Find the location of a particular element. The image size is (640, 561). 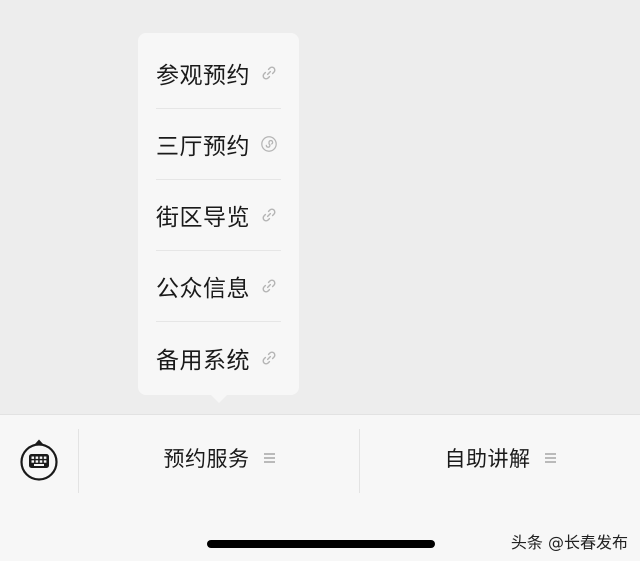

menu-item-hall-booking: 三厅预约 is located at coordinates (218, 144).